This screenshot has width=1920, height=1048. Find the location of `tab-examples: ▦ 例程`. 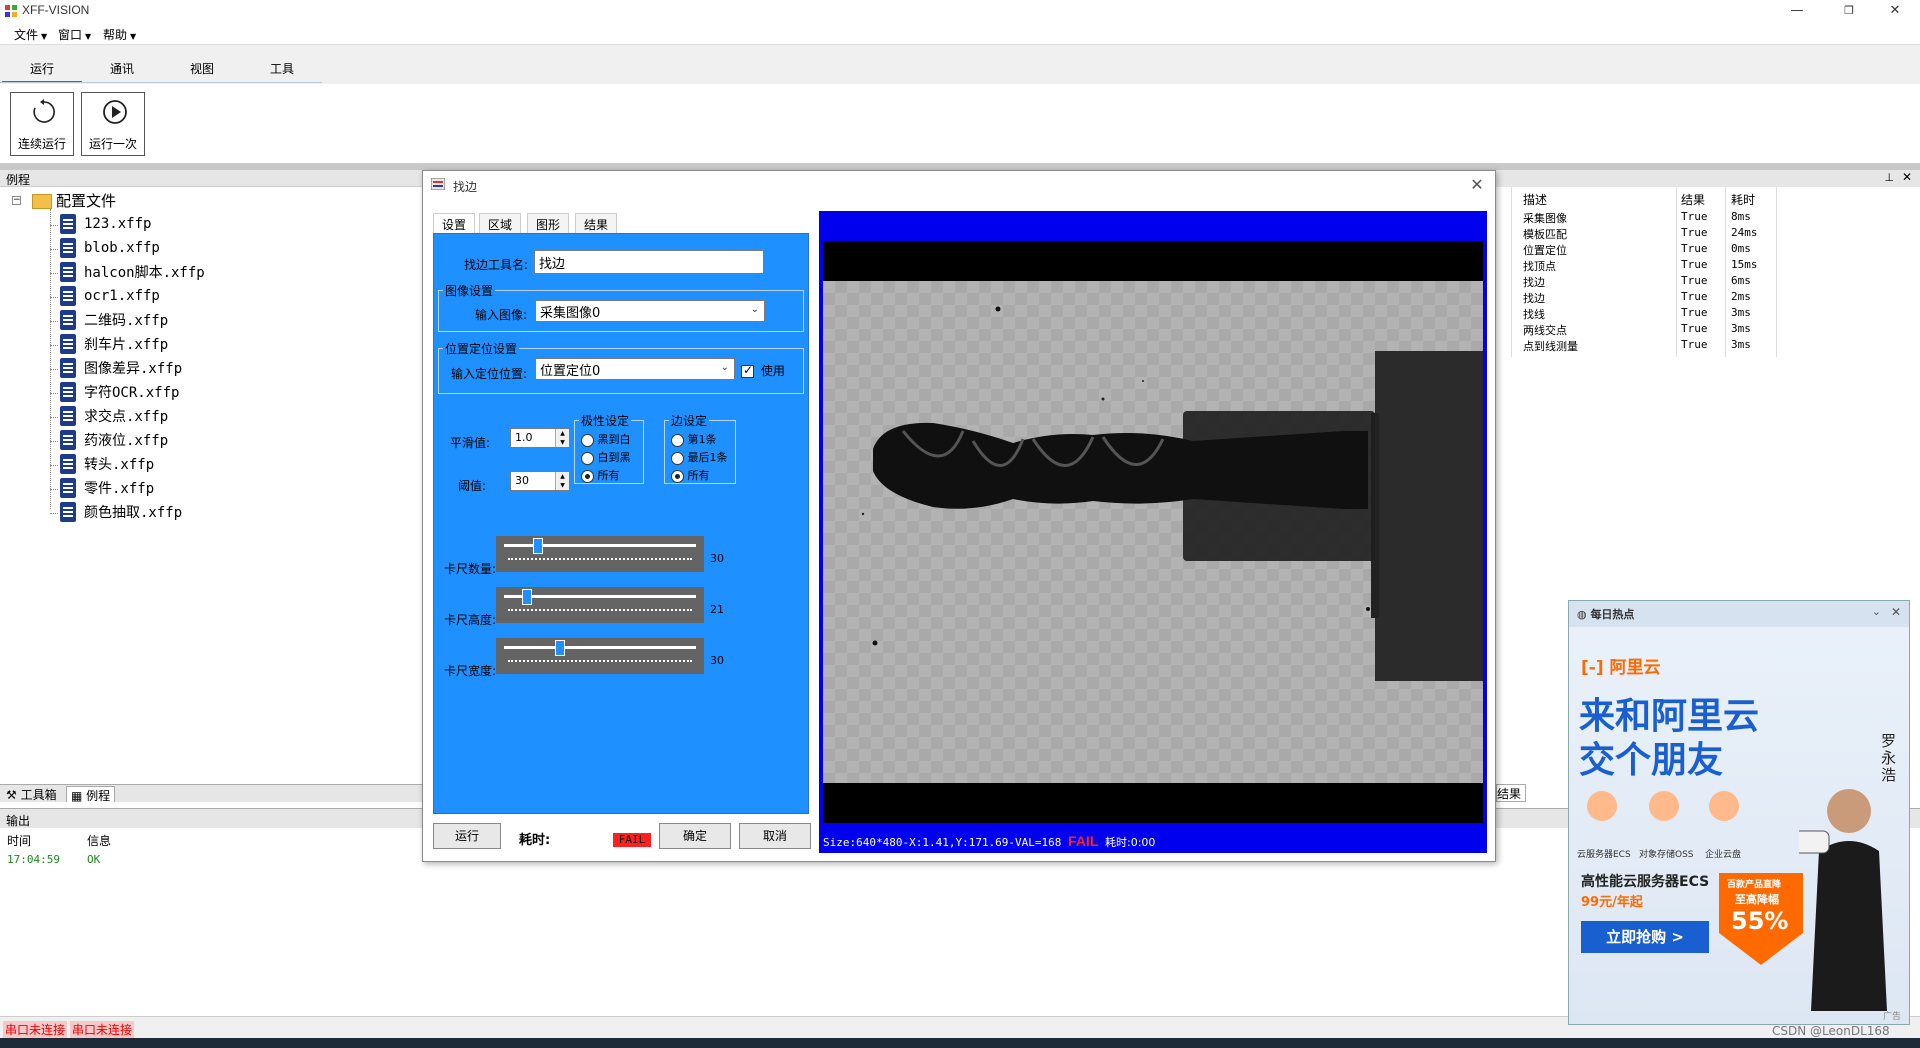

tab-examples: ▦ 例程 is located at coordinates (91, 794).